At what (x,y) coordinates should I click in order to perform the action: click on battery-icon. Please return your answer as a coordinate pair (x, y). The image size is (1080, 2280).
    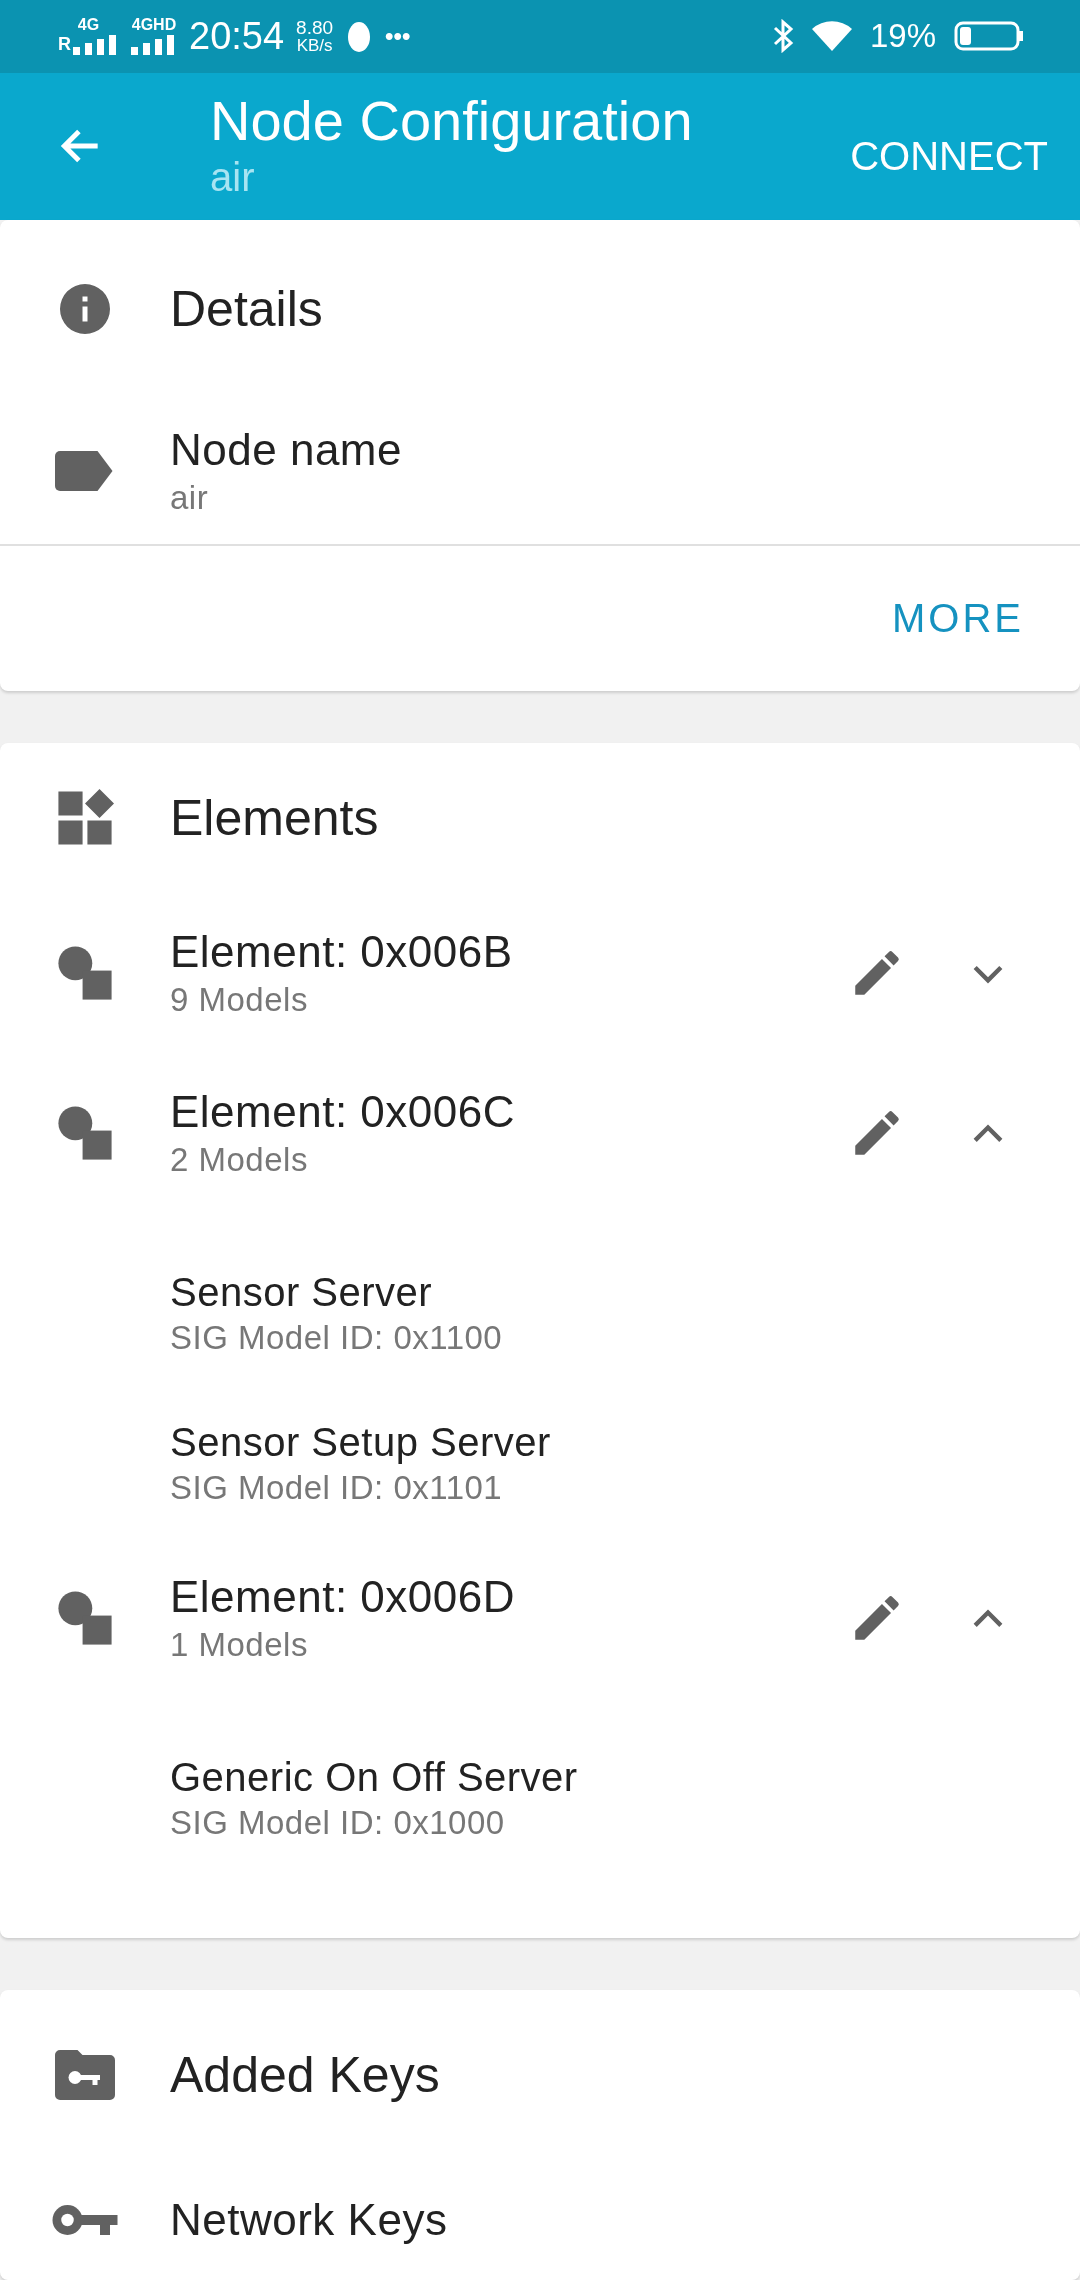
    Looking at the image, I should click on (989, 36).